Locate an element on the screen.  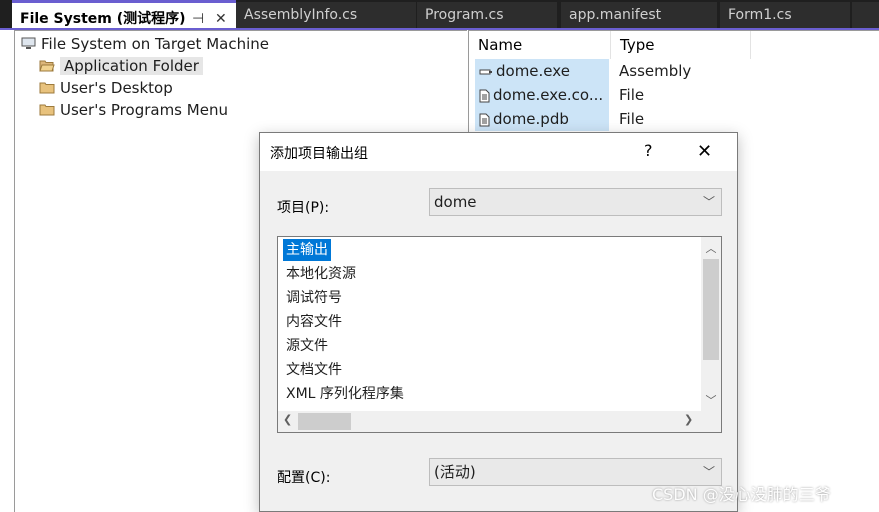
tab-program: Program.cs is located at coordinates (487, 15).